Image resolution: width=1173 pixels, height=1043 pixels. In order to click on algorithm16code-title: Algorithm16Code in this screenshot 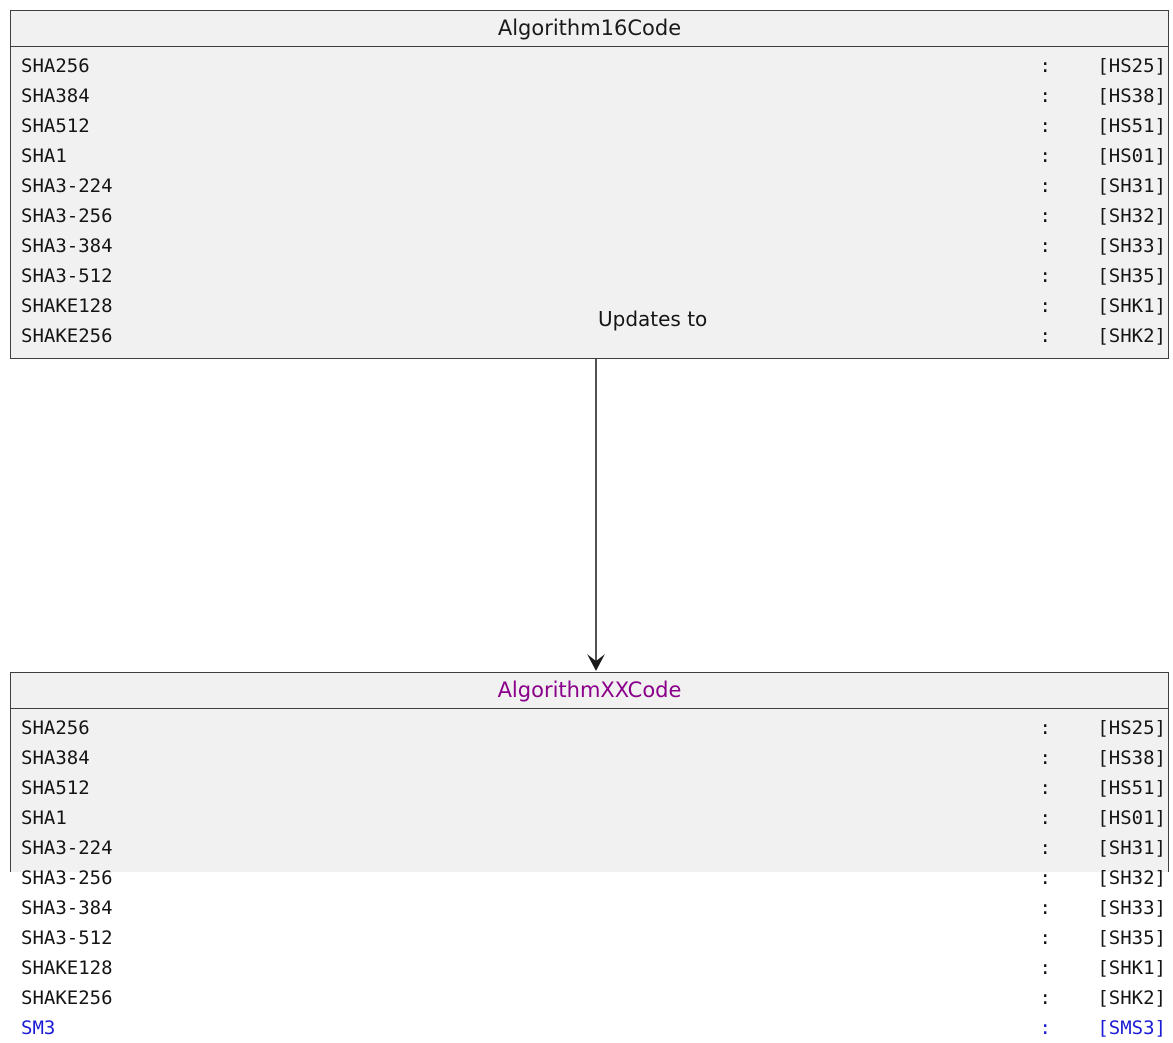, I will do `click(589, 29)`.